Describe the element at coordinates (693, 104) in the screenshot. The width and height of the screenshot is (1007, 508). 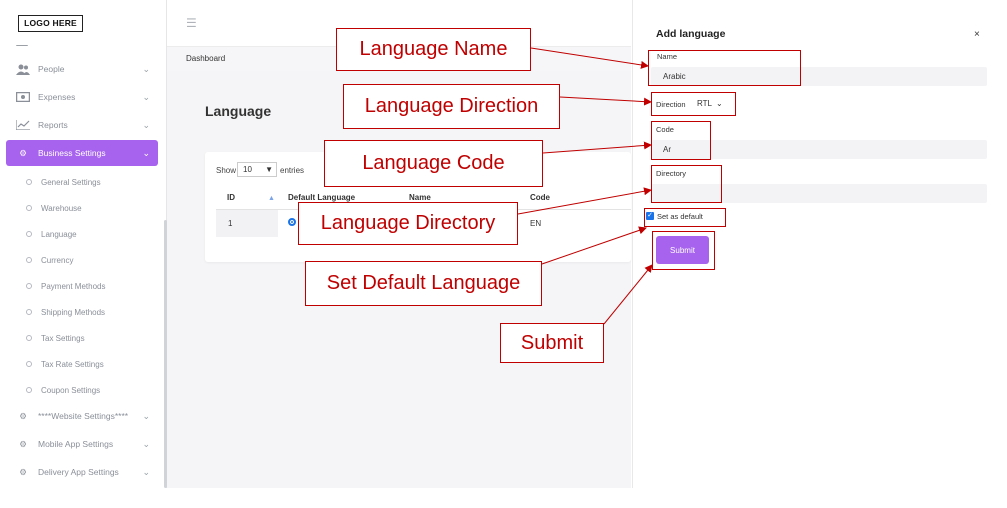
I see `highlight-direction-field` at that location.